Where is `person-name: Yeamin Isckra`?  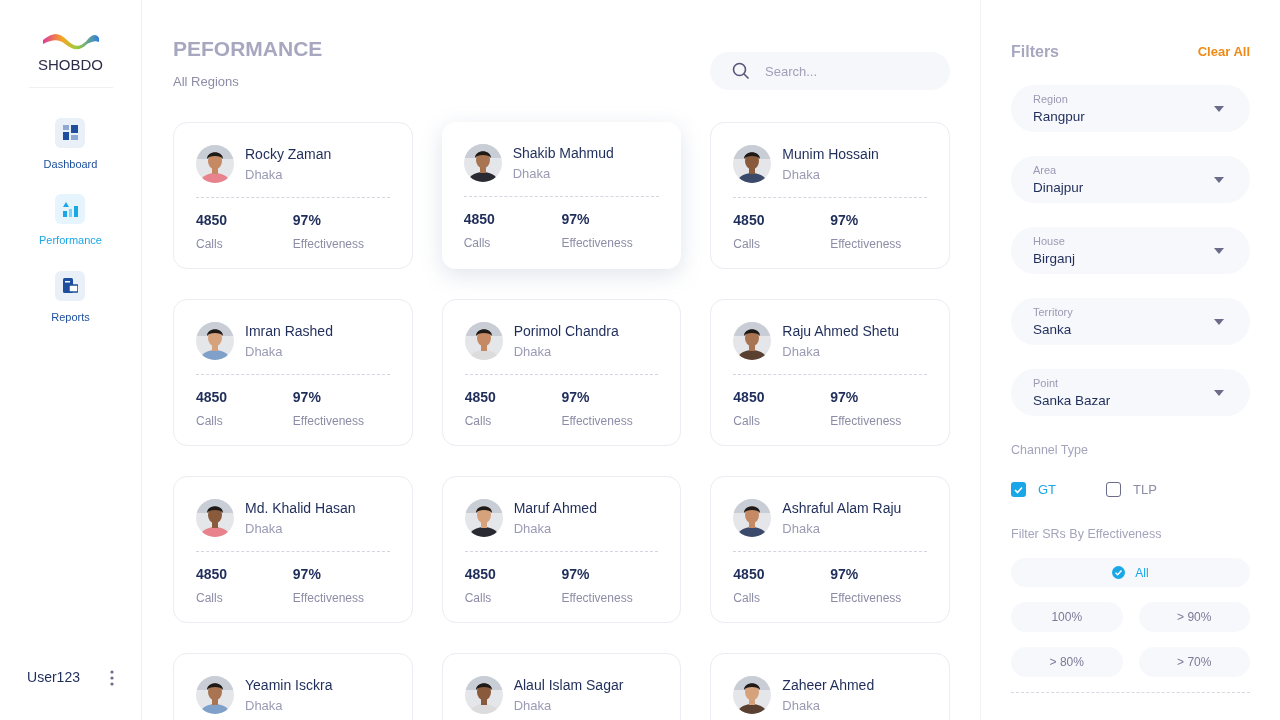
person-name: Yeamin Isckra is located at coordinates (289, 684).